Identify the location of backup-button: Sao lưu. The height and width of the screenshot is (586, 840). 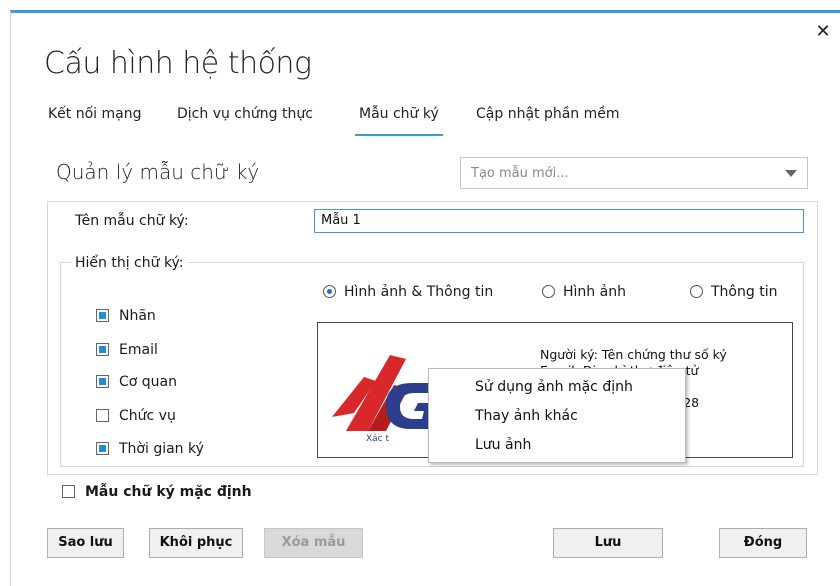
(85, 543).